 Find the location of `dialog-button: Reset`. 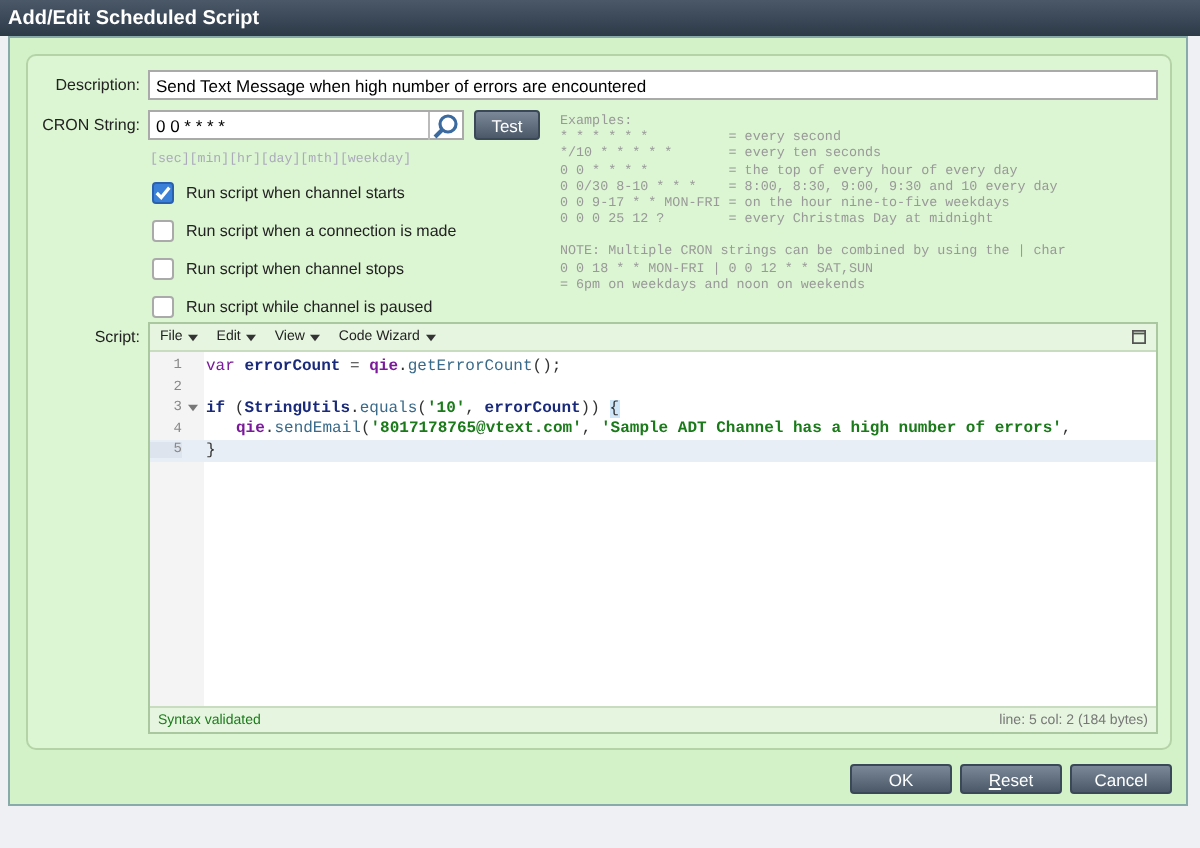

dialog-button: Reset is located at coordinates (1011, 779).